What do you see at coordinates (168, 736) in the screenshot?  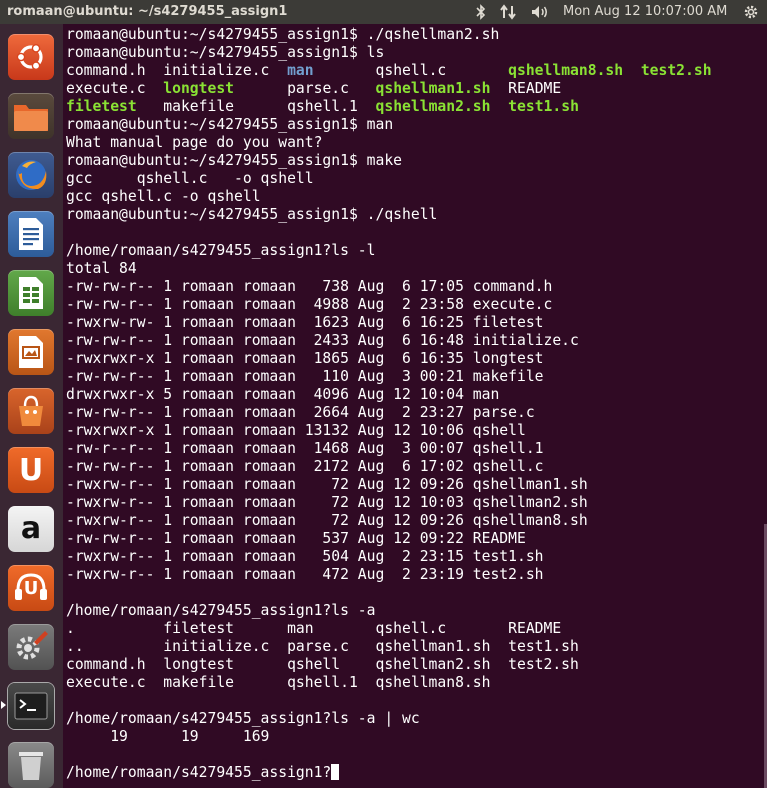 I see `terminal-line: 19 19 169` at bounding box center [168, 736].